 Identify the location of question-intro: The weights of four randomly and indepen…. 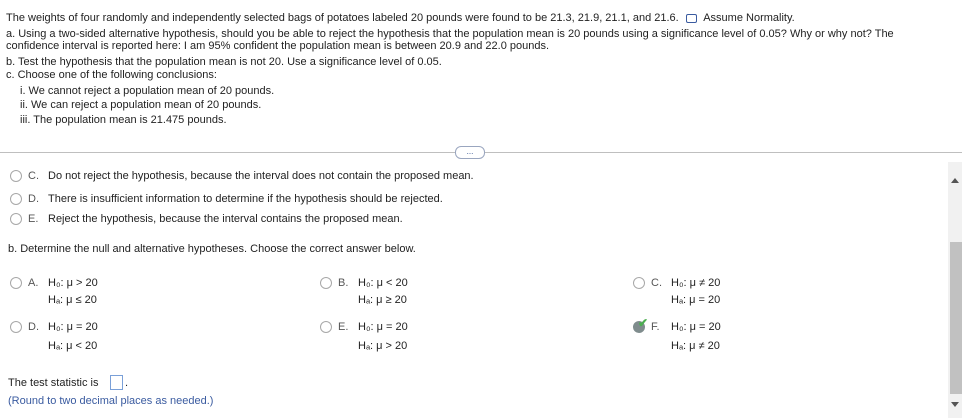
(400, 18).